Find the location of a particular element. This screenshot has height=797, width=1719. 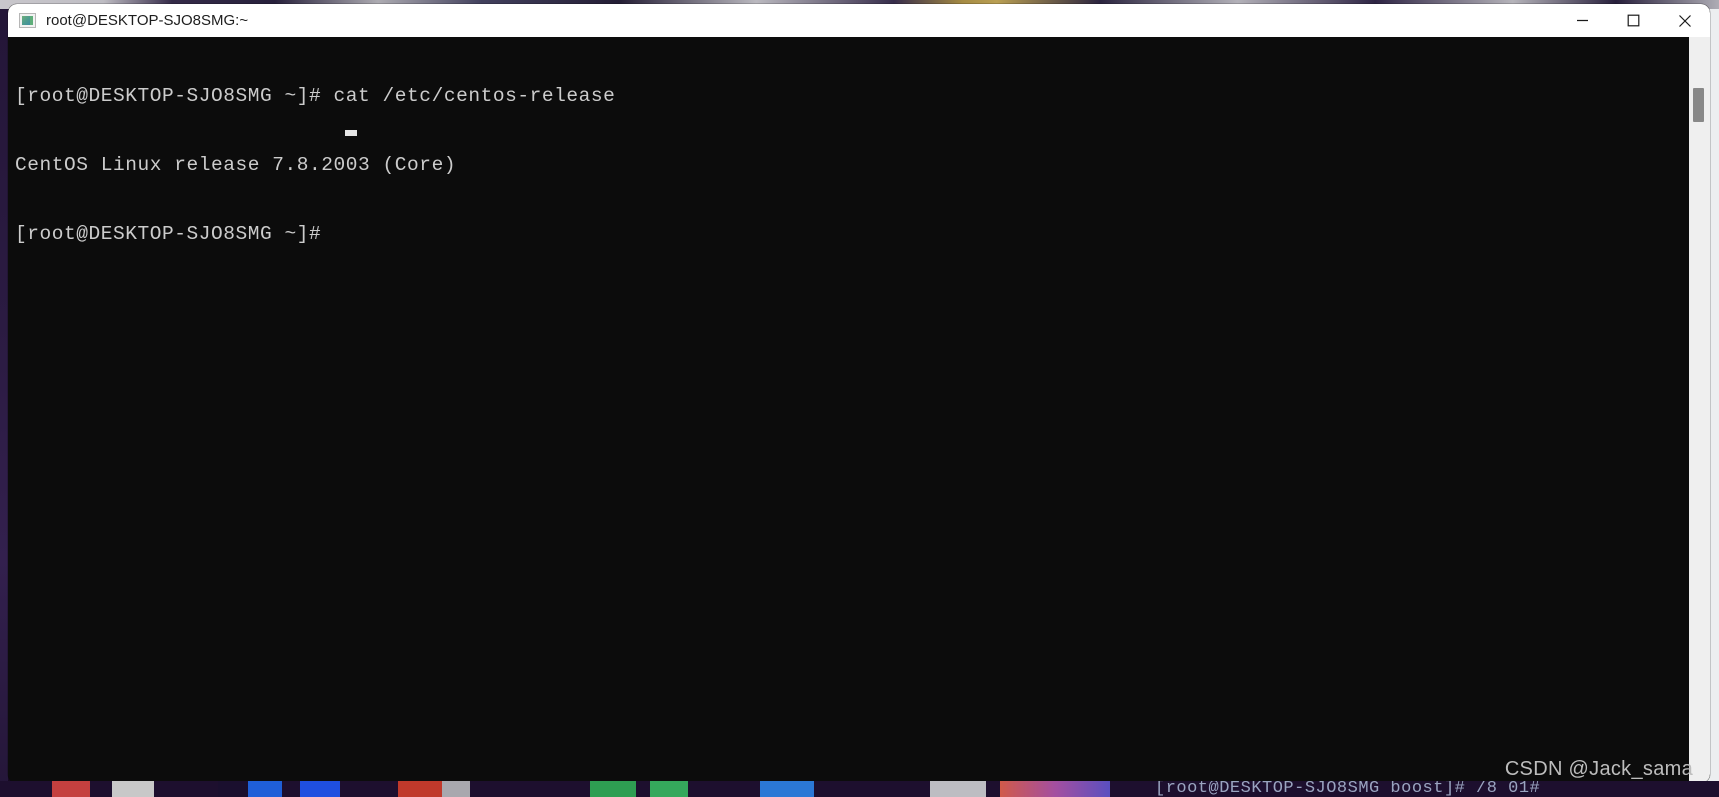

background-window-left-edge is located at coordinates (4, 403).